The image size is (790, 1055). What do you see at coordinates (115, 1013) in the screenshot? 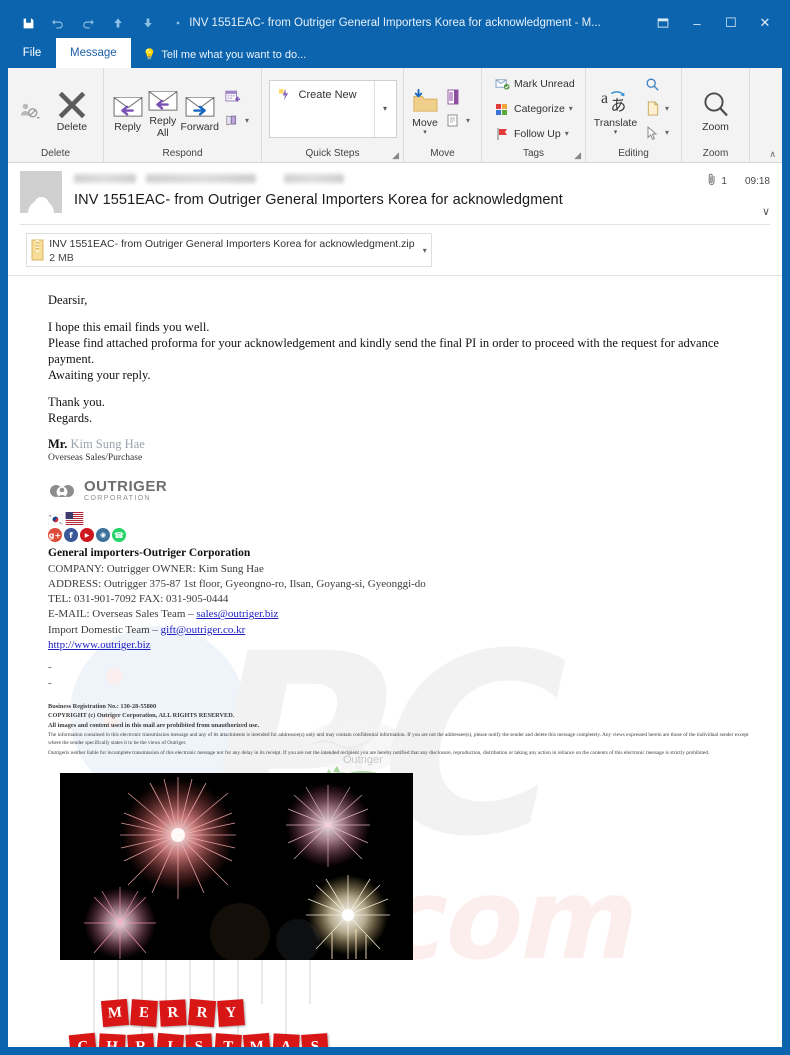
I see `christmas-tile: M` at bounding box center [115, 1013].